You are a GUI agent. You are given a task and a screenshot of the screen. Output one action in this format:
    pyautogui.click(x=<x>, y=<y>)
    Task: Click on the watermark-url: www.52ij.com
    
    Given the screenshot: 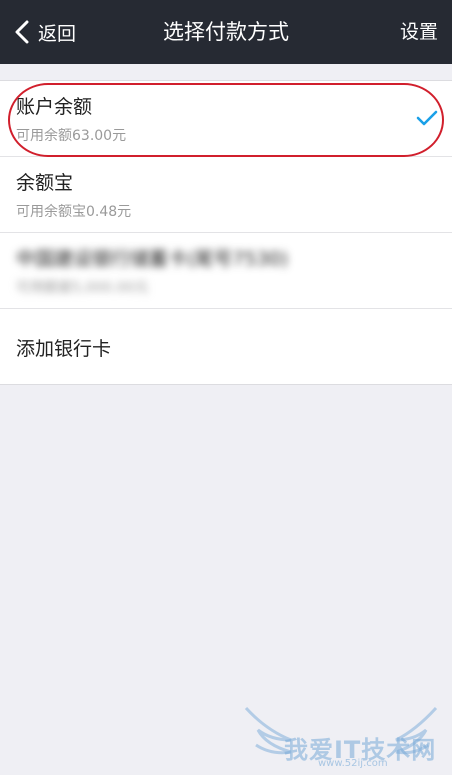 What is the action you would take?
    pyautogui.click(x=353, y=763)
    